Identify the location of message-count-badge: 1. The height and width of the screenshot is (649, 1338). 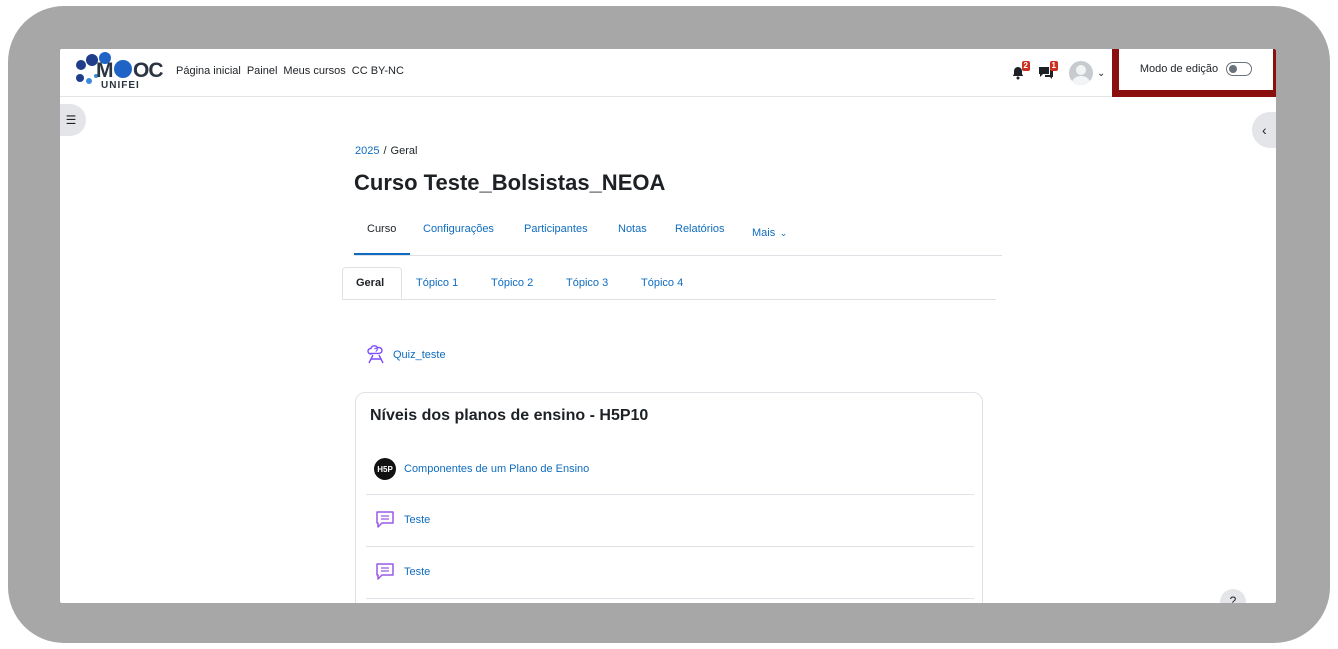
(1053, 66).